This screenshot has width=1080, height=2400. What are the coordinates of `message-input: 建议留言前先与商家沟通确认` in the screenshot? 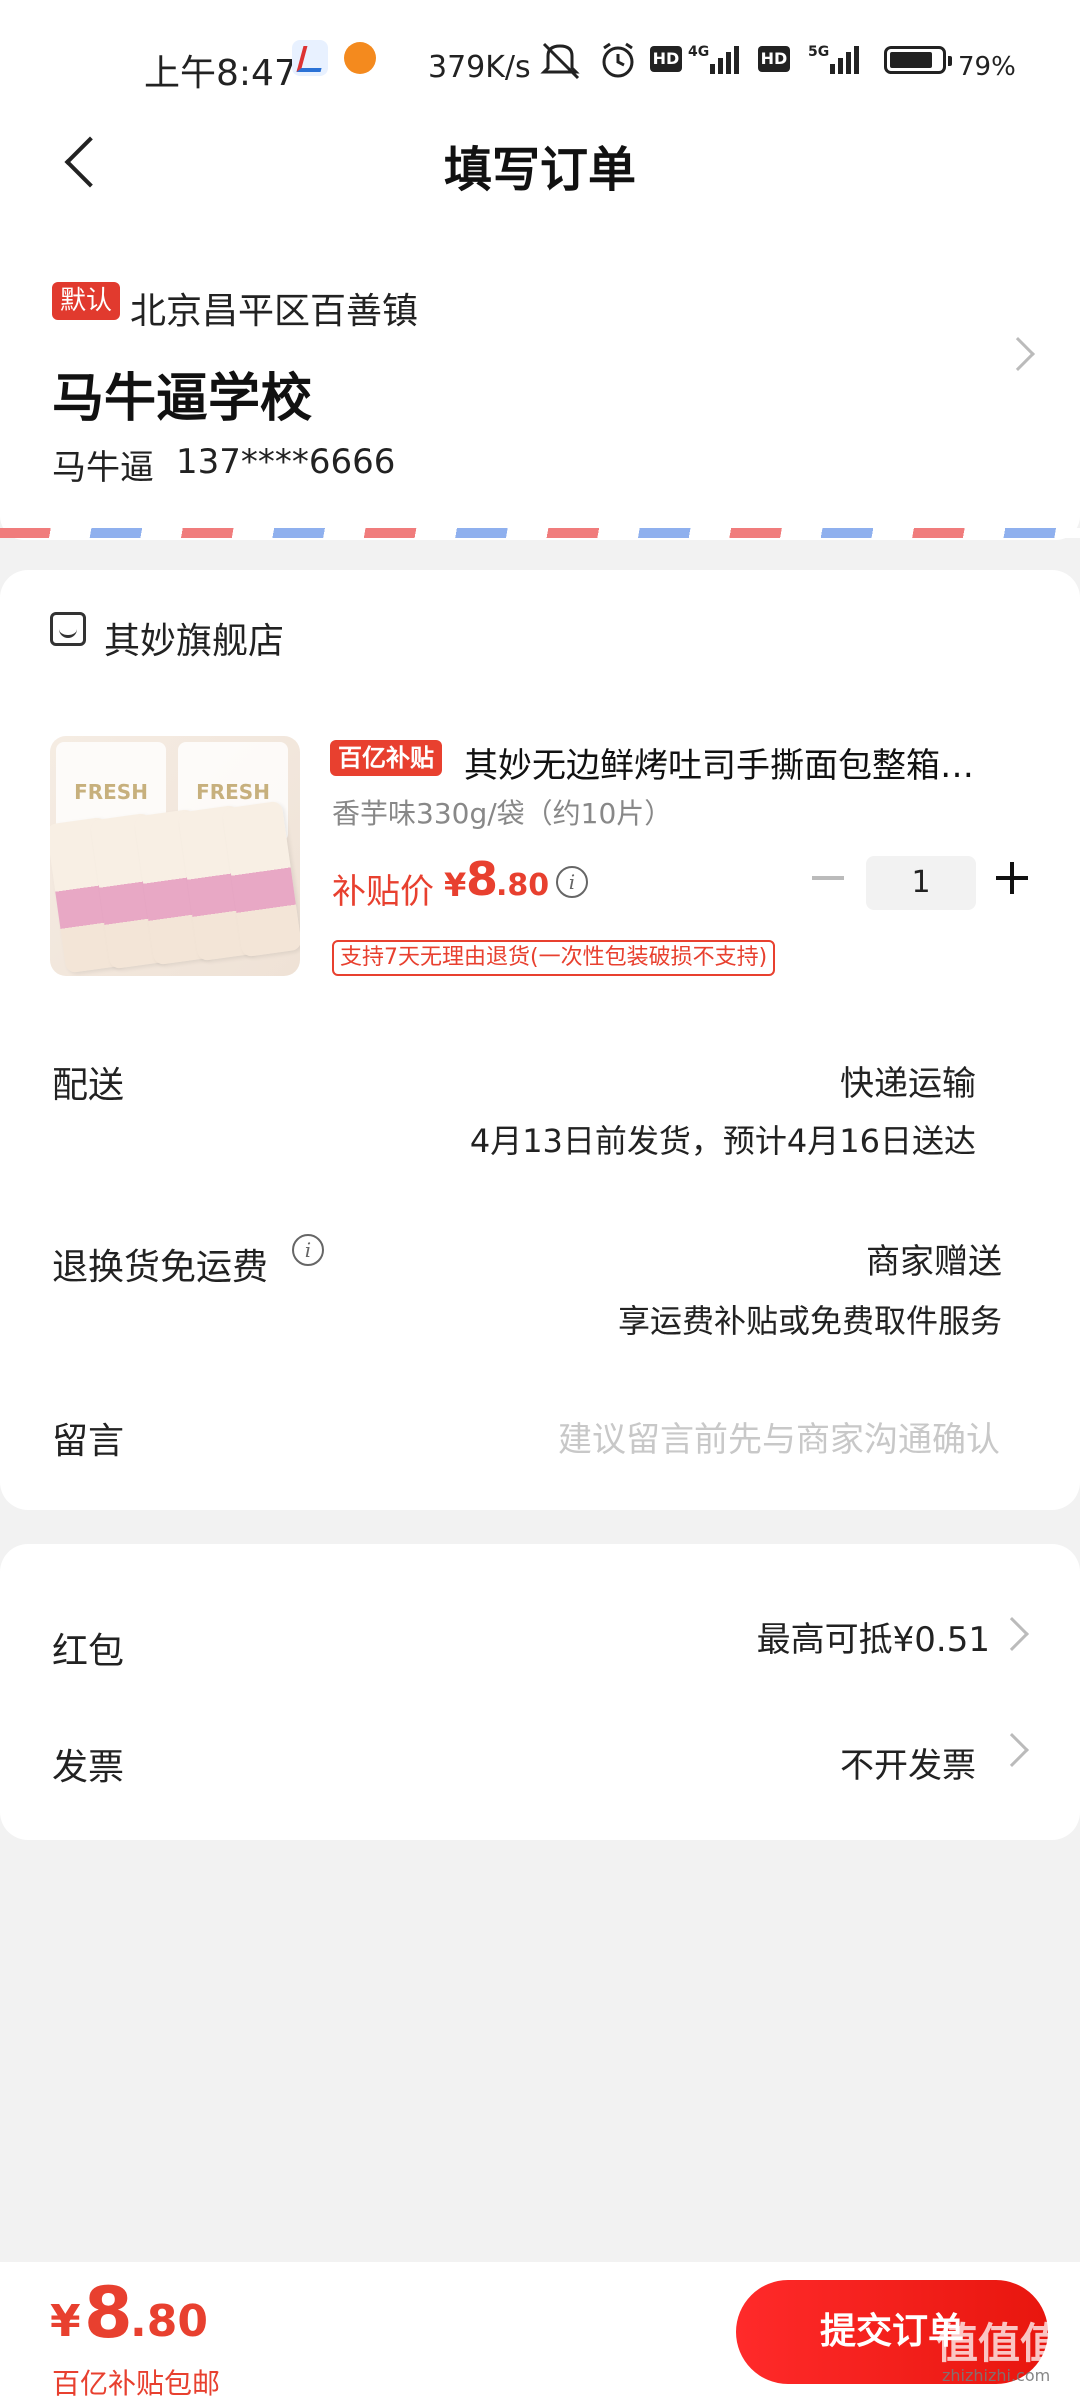 It's located at (740, 1436).